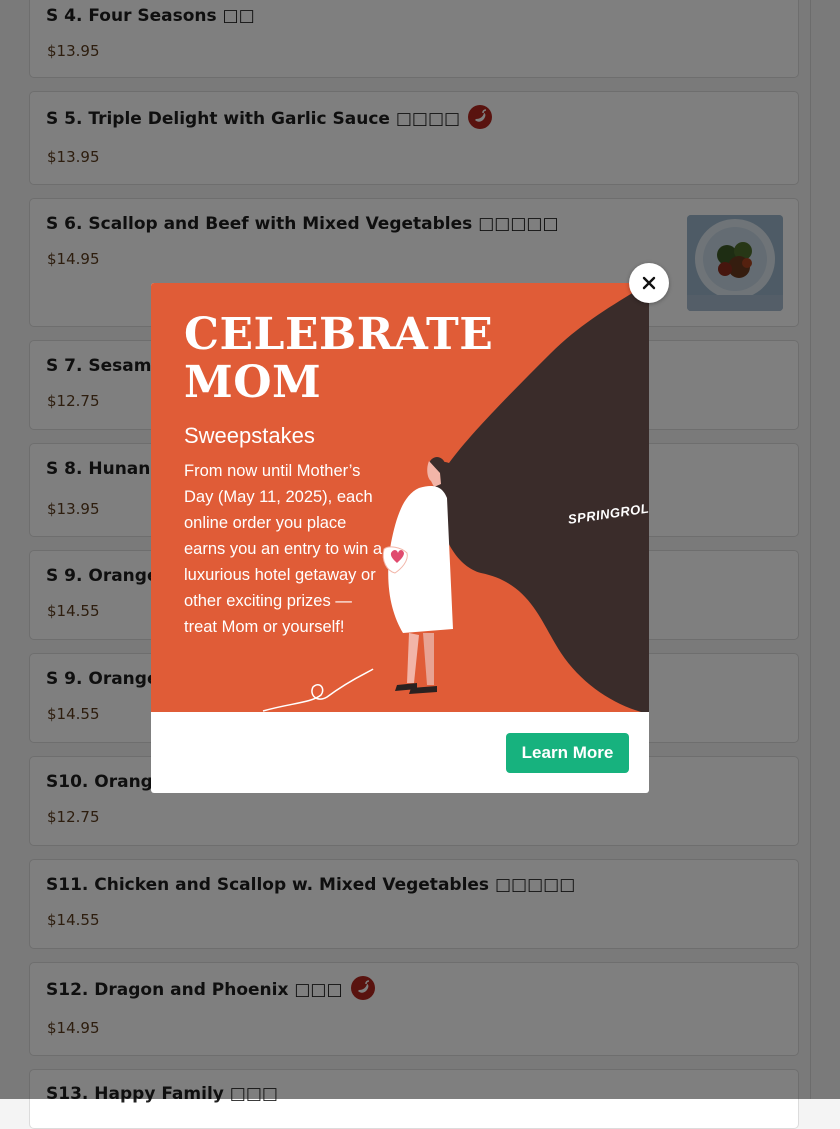 This screenshot has width=840, height=1129. I want to click on promo-headline: CELEBRATE MOM, so click(344, 359).